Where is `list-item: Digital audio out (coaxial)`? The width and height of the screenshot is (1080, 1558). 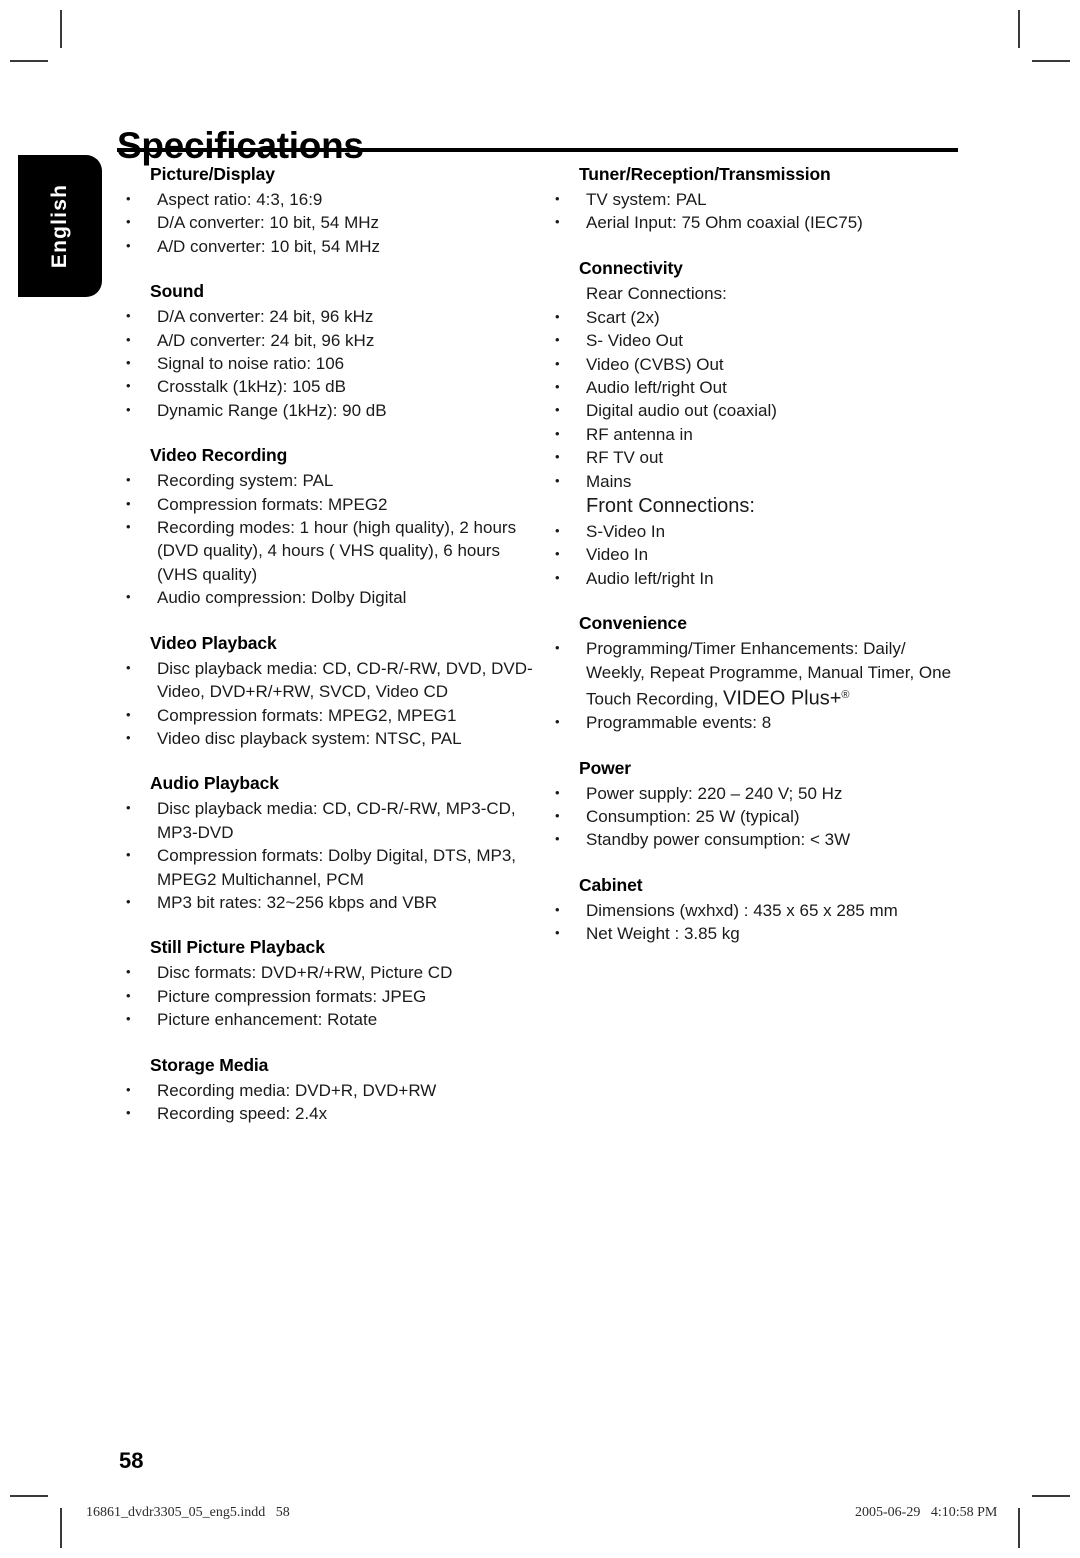
list-item: Digital audio out (coaxial) is located at coordinates (759, 410).